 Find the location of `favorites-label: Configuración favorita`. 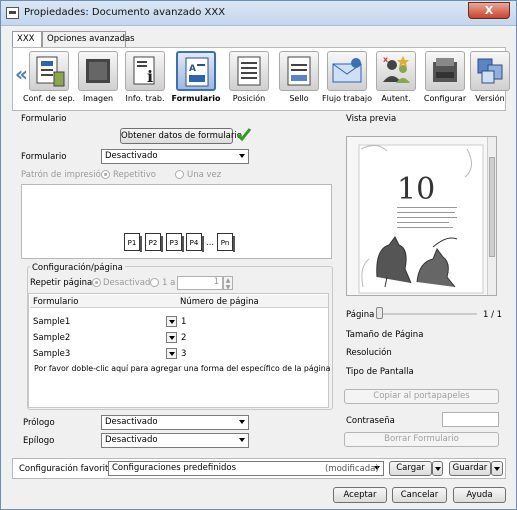

favorites-label: Configuración favorita is located at coordinates (66, 469).